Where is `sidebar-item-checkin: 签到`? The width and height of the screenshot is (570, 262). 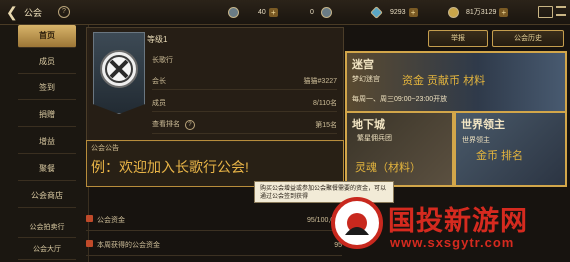
sidebar-item-checkin: 签到 is located at coordinates (47, 88).